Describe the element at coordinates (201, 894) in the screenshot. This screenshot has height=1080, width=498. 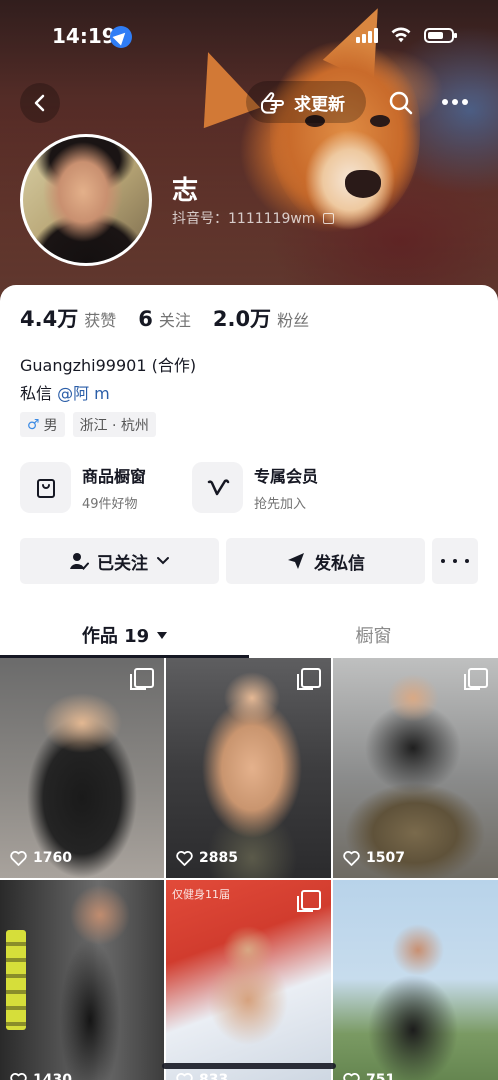
I see `video-overlay-text: 仅健身11届` at that location.